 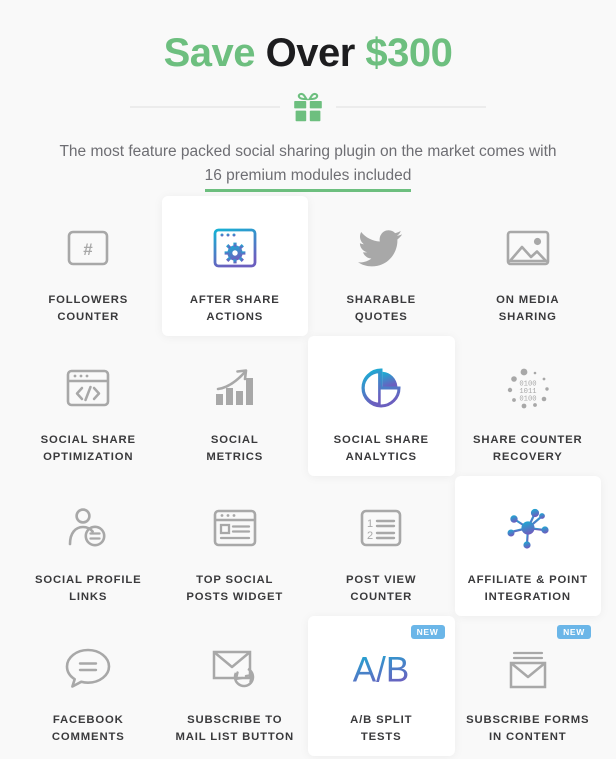 I want to click on module-label: SOCIAL SHARE OPTIMIZATION, so click(x=88, y=448).